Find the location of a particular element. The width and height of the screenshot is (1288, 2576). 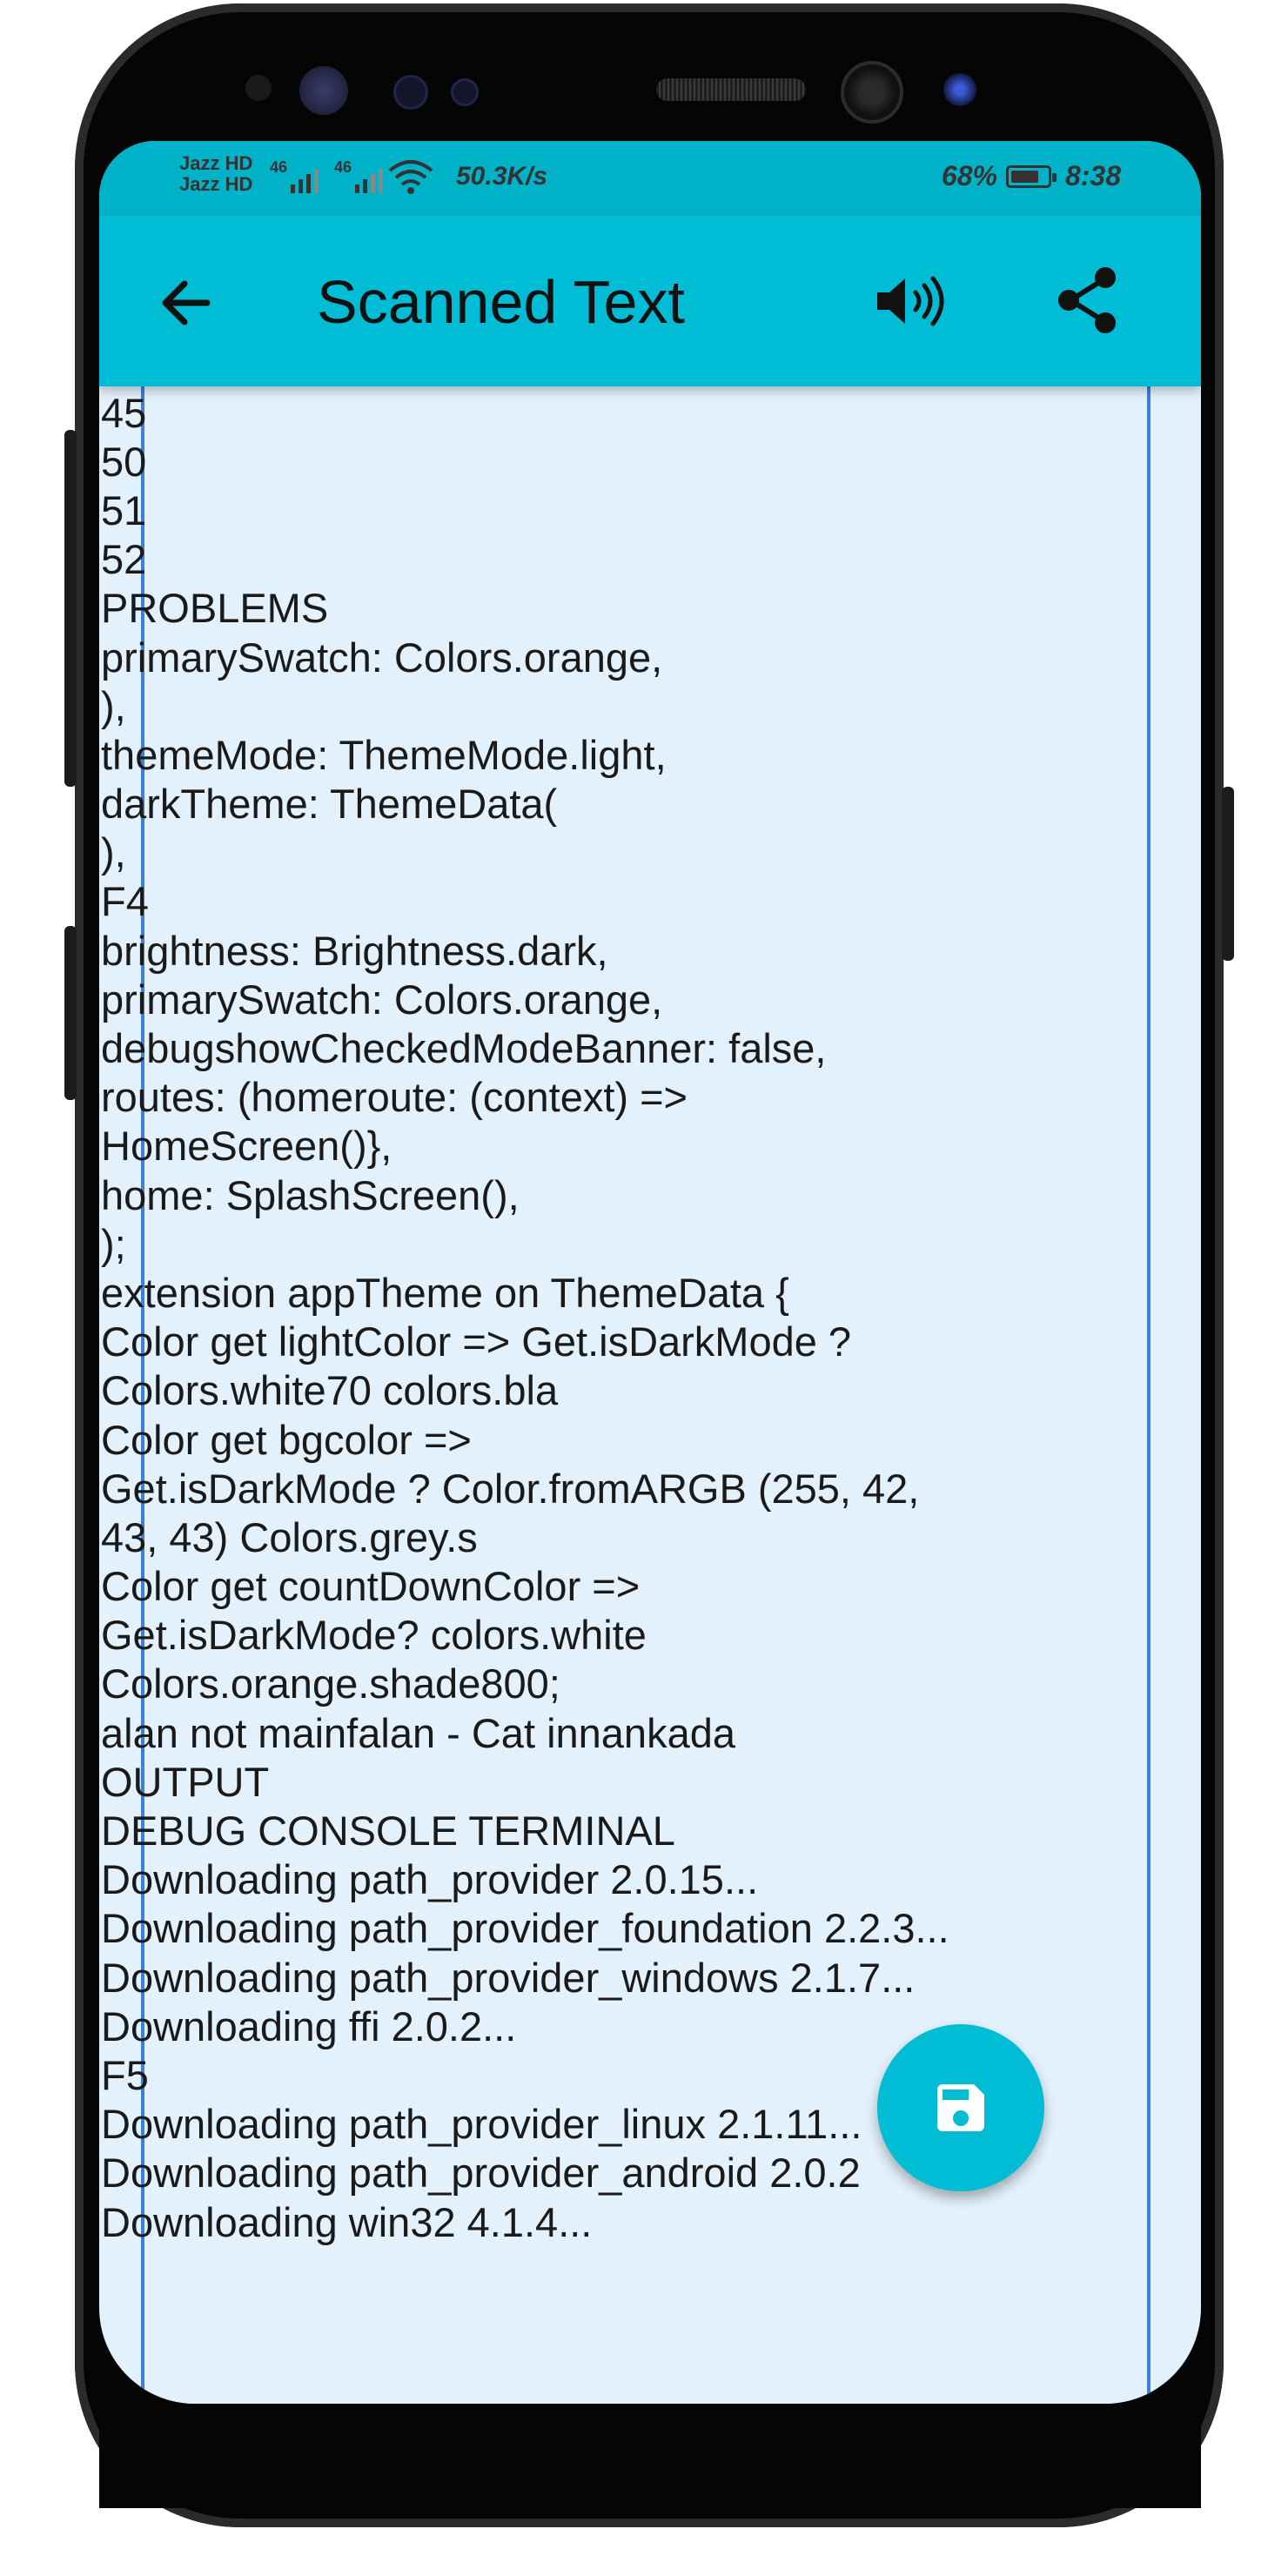

text-line: brightness: Brightness.dark, is located at coordinates (354, 950).